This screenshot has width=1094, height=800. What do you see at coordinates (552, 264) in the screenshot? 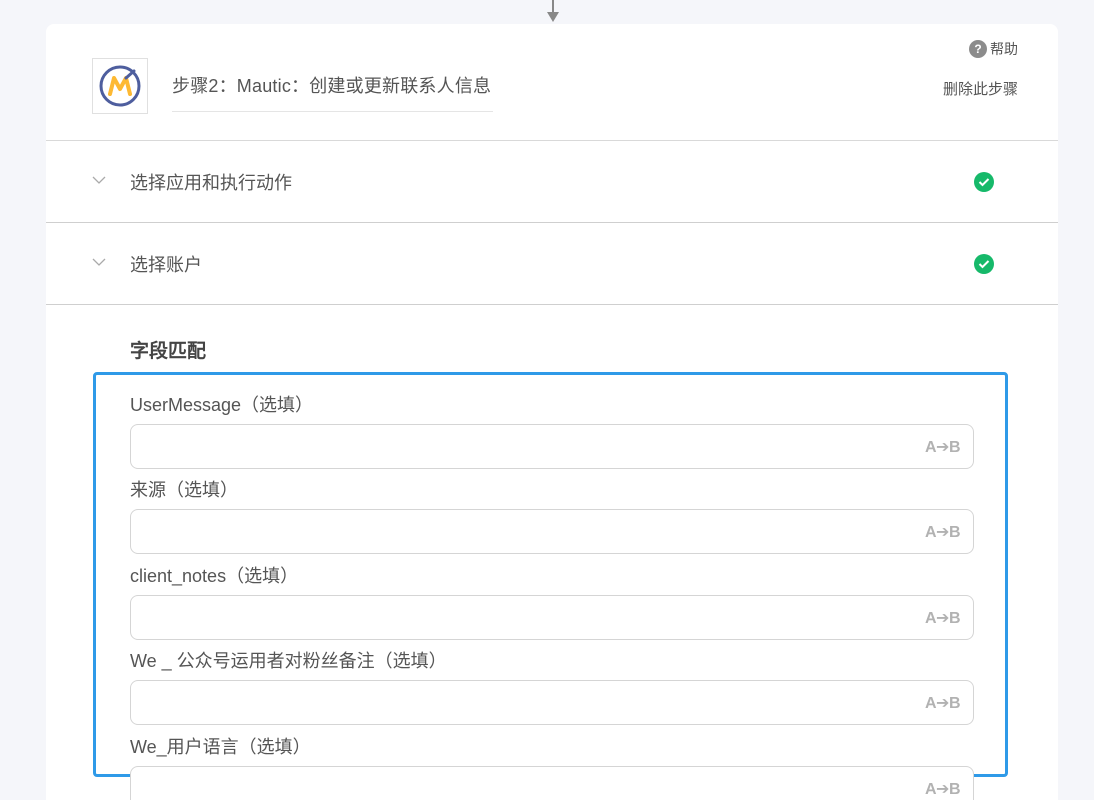
I see `section-select-account: 选择账户` at bounding box center [552, 264].